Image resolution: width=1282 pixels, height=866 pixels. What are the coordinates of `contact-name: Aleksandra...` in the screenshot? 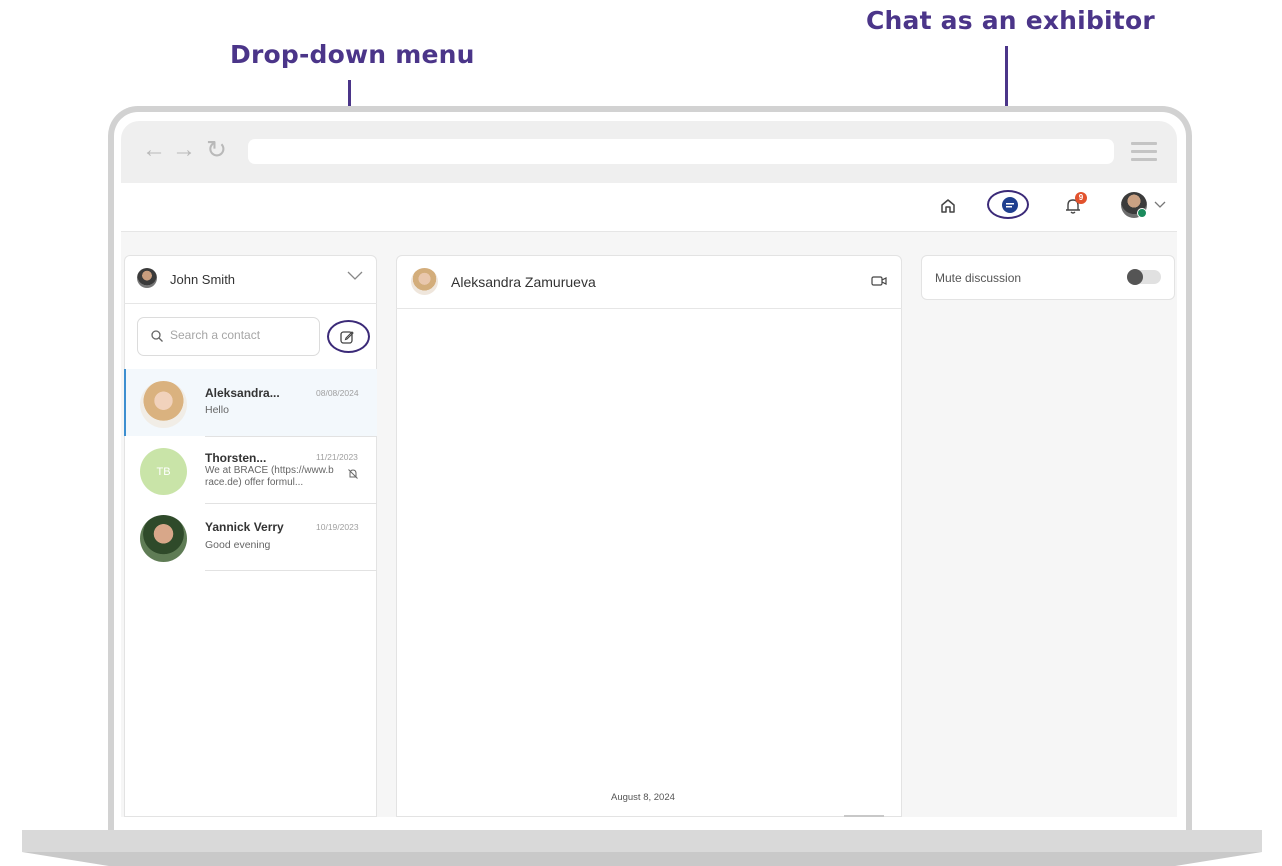 It's located at (242, 393).